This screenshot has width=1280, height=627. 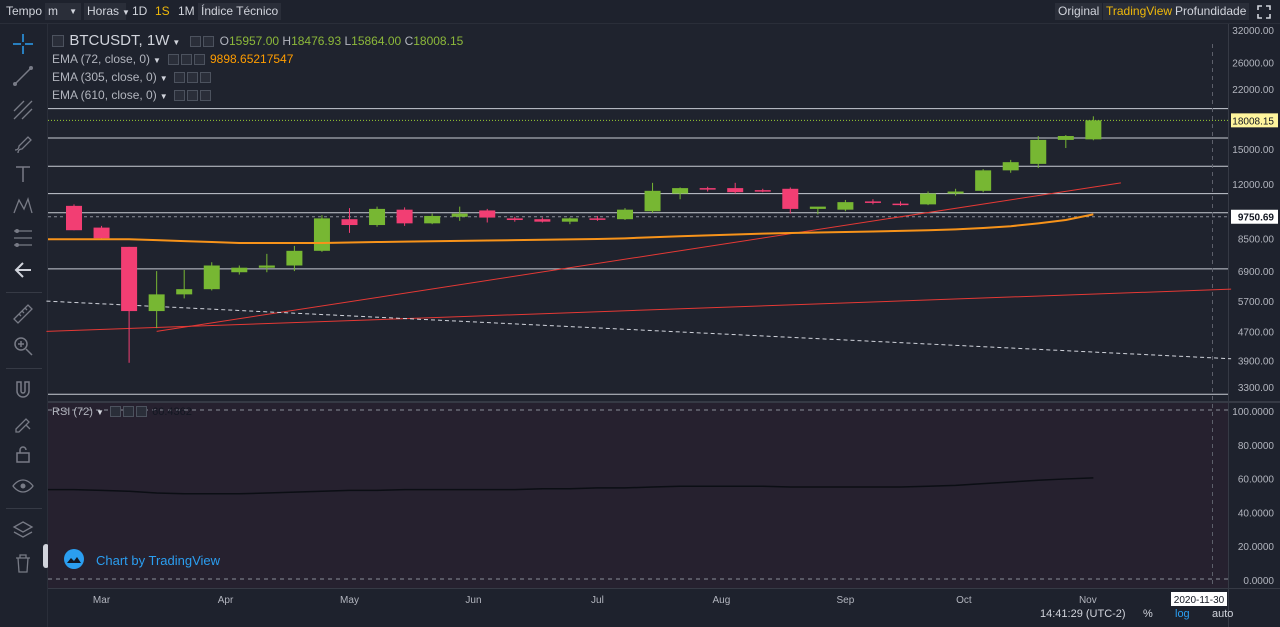 What do you see at coordinates (1148, 614) in the screenshot?
I see `percent-scale-button: %` at bounding box center [1148, 614].